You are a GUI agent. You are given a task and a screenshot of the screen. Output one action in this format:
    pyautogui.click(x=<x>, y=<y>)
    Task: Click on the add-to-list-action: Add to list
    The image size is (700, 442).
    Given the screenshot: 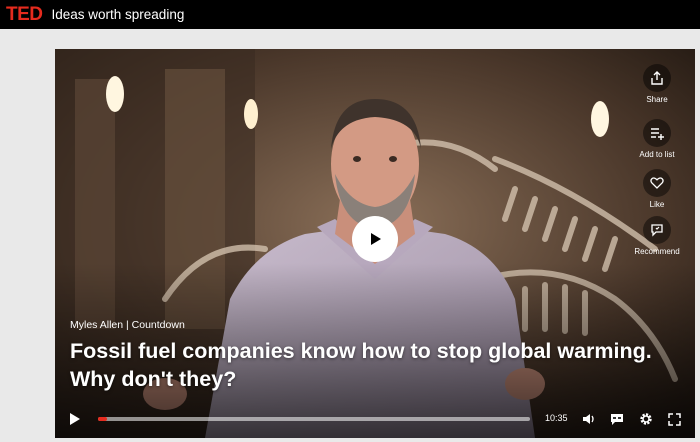 What is the action you would take?
    pyautogui.click(x=657, y=139)
    